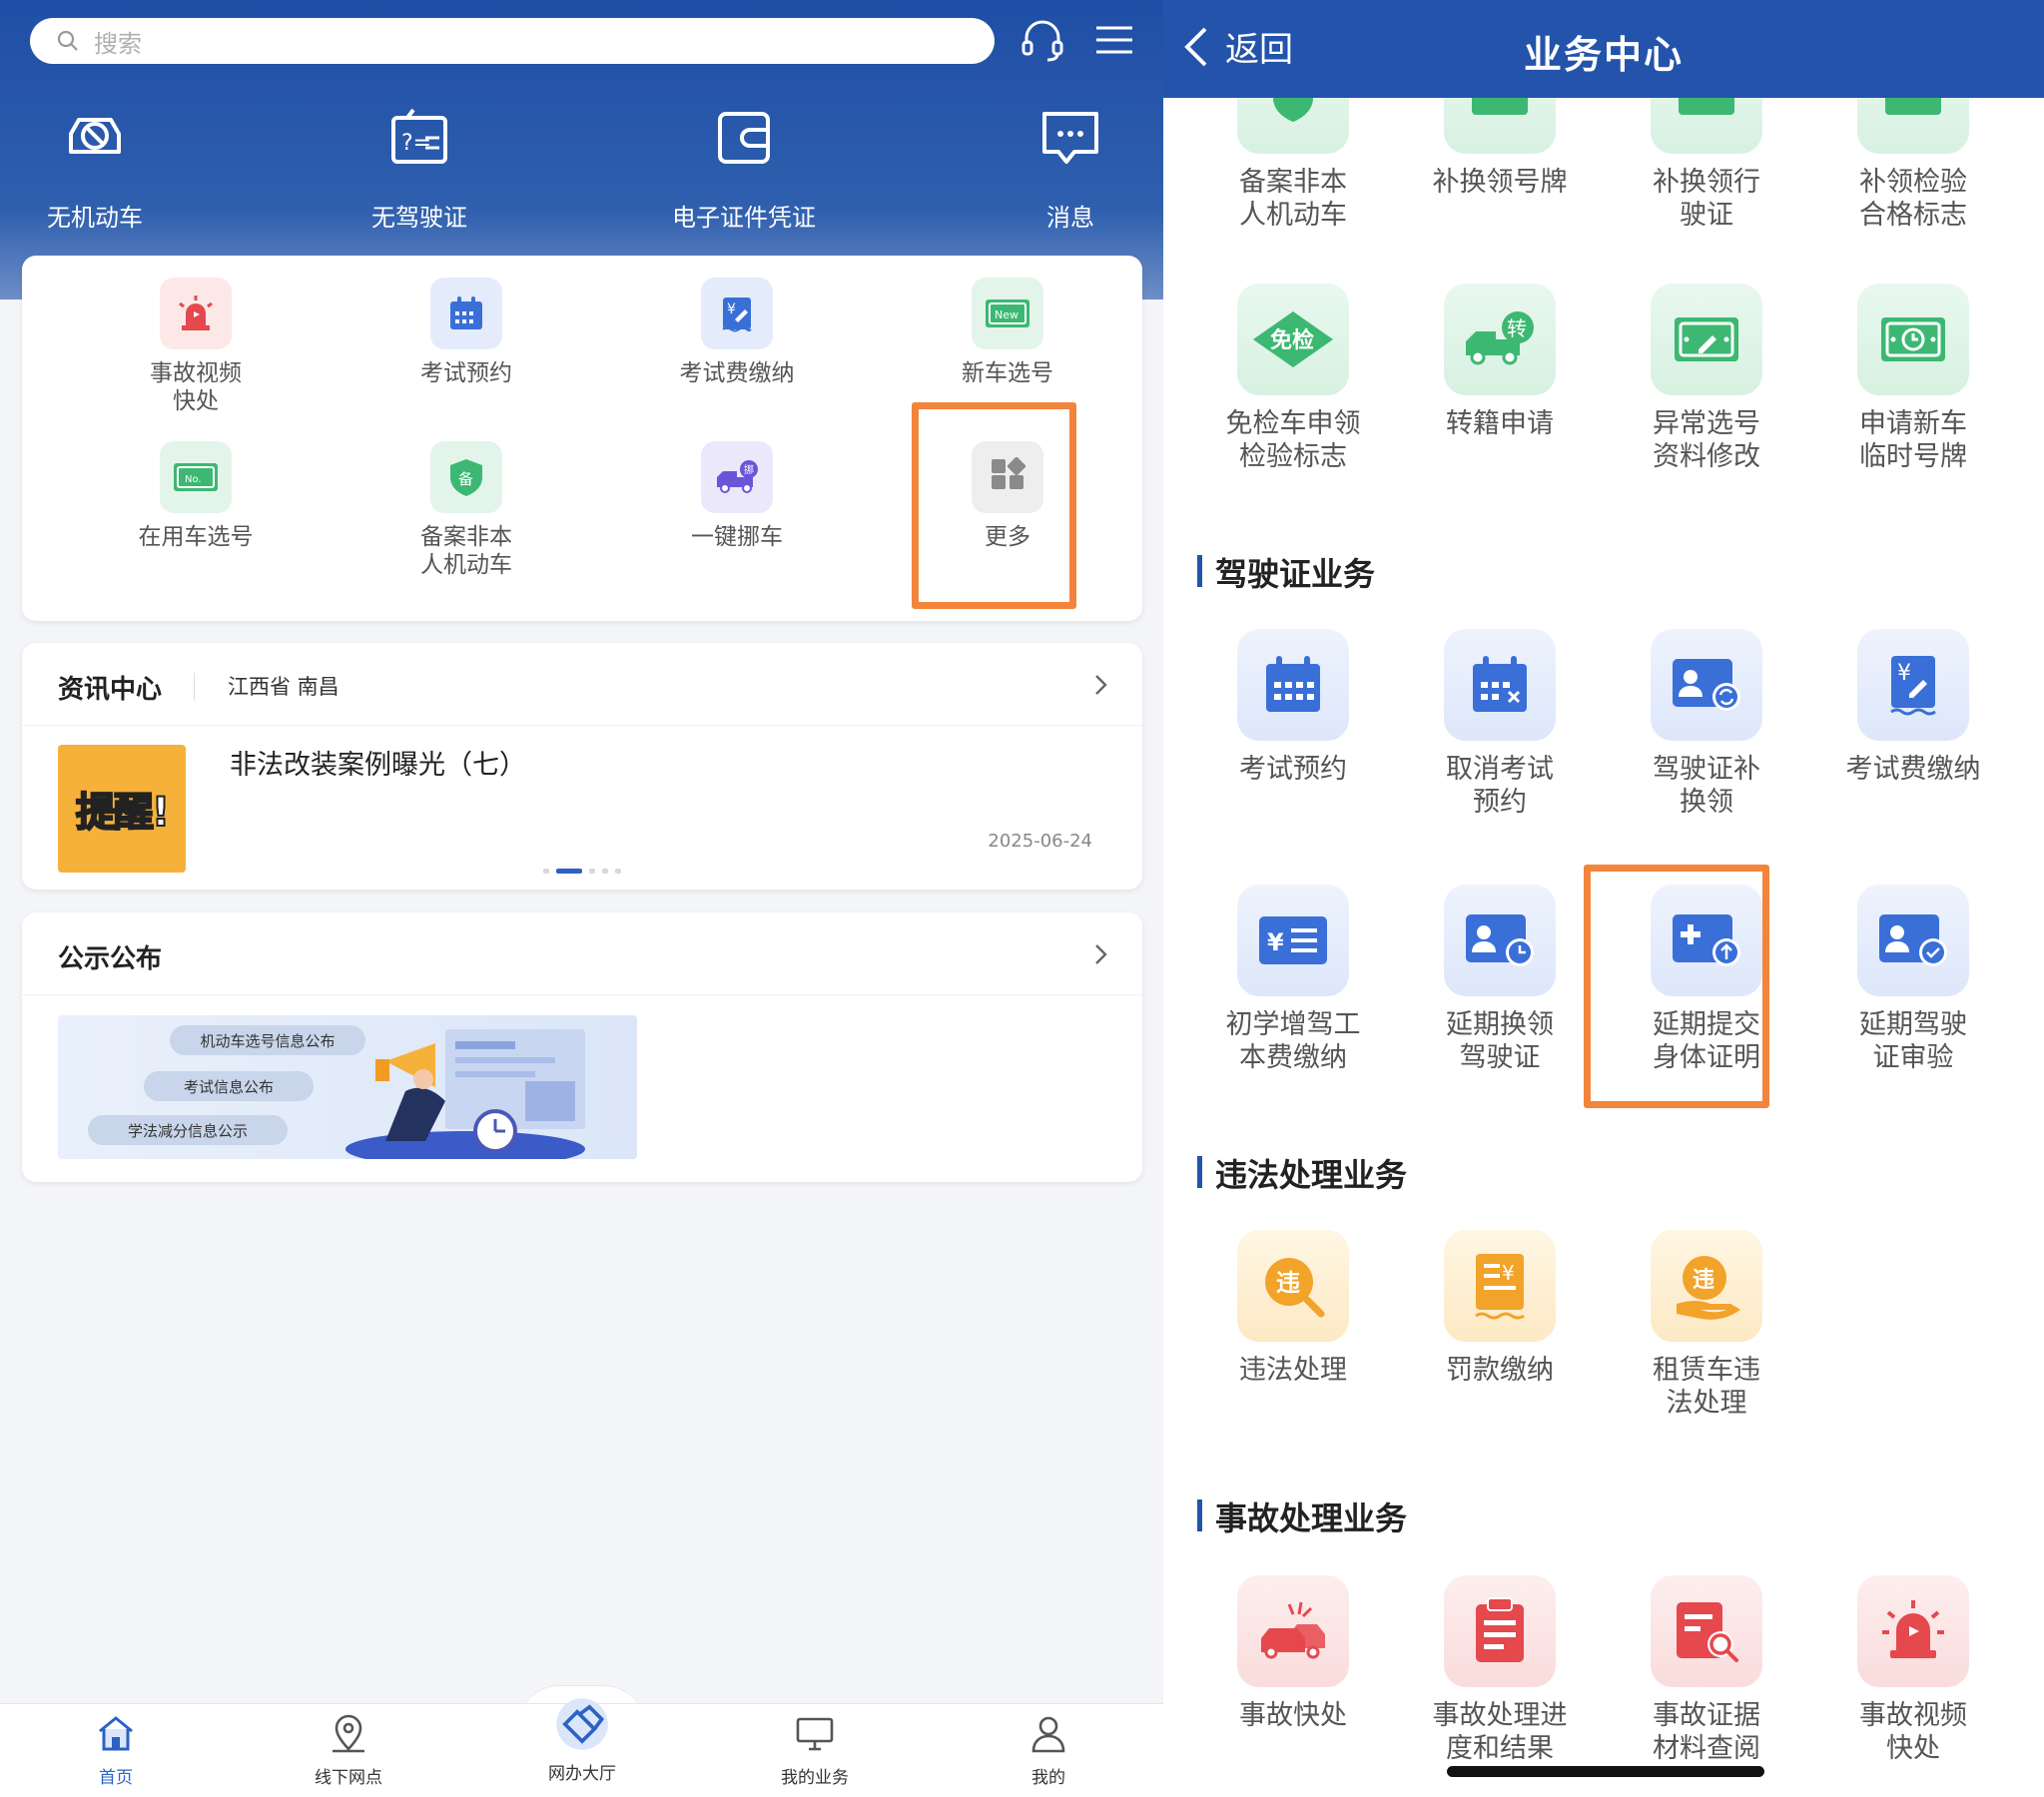 The width and height of the screenshot is (2044, 1797). Describe the element at coordinates (744, 166) in the screenshot. I see `quick-e-certificate: 电子证件凭证` at that location.